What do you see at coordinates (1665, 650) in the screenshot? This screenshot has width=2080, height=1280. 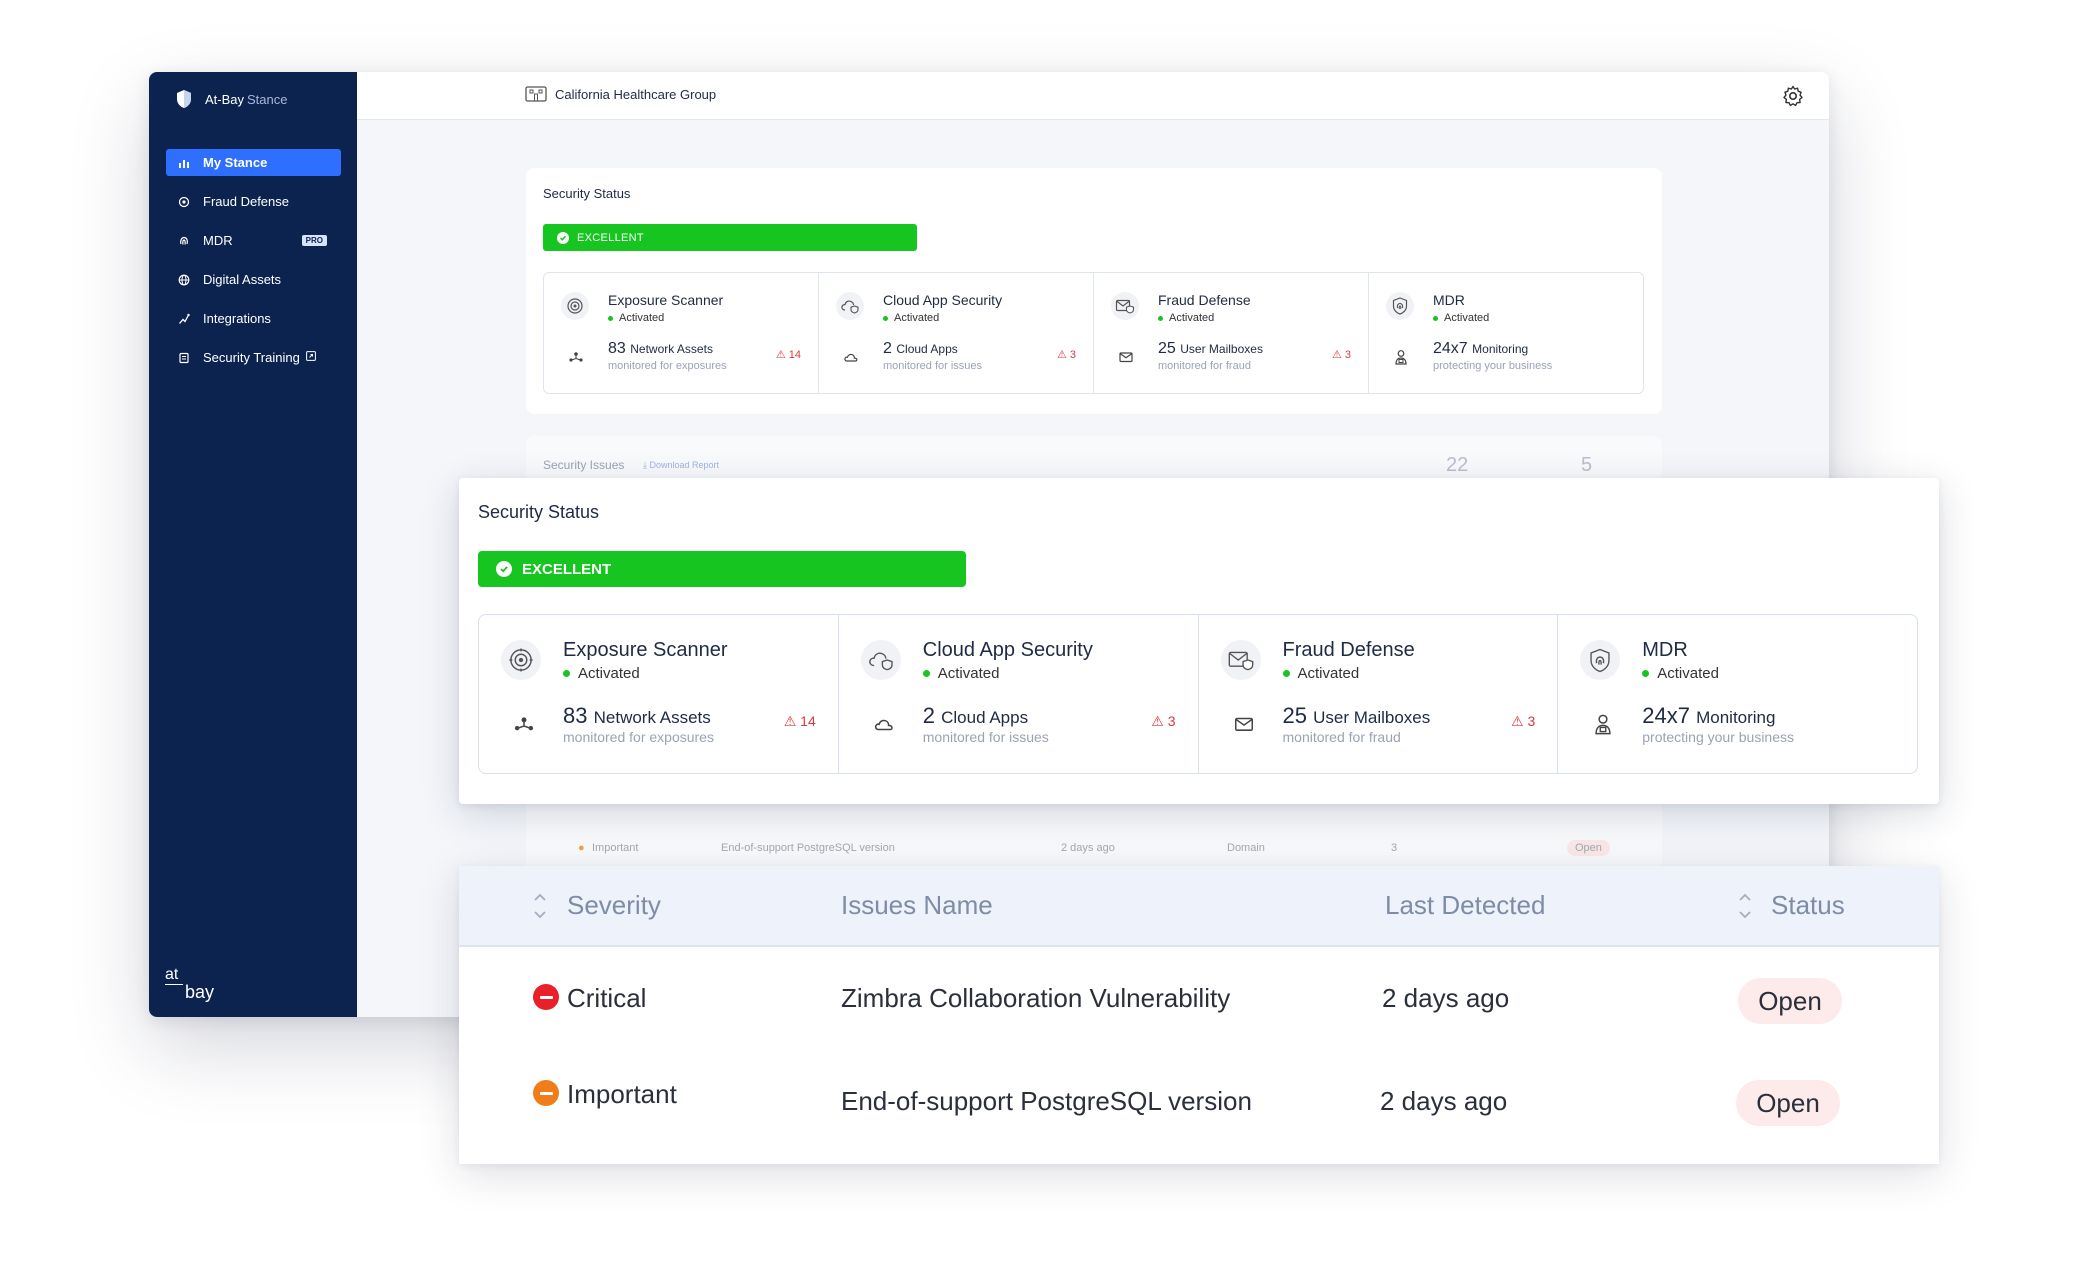 I see `tile-title: MDR` at bounding box center [1665, 650].